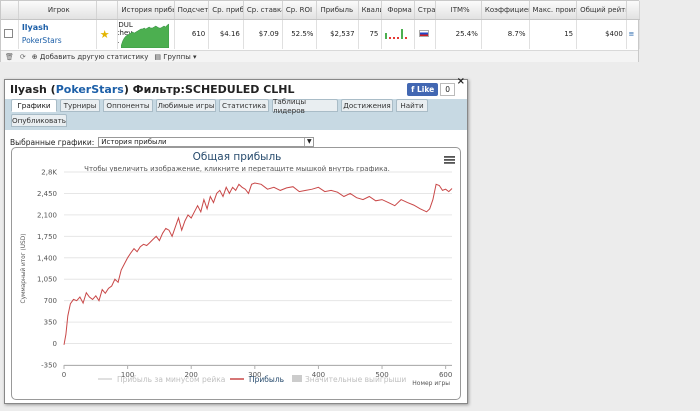  I want to click on row-menu-cell: ≡, so click(633, 34).